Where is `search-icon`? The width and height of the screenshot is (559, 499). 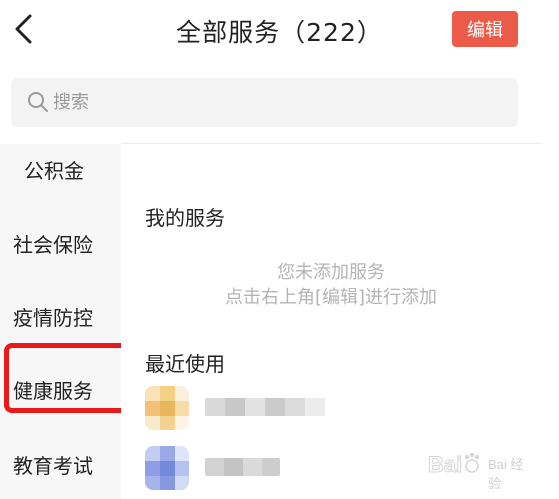
search-icon is located at coordinates (38, 102).